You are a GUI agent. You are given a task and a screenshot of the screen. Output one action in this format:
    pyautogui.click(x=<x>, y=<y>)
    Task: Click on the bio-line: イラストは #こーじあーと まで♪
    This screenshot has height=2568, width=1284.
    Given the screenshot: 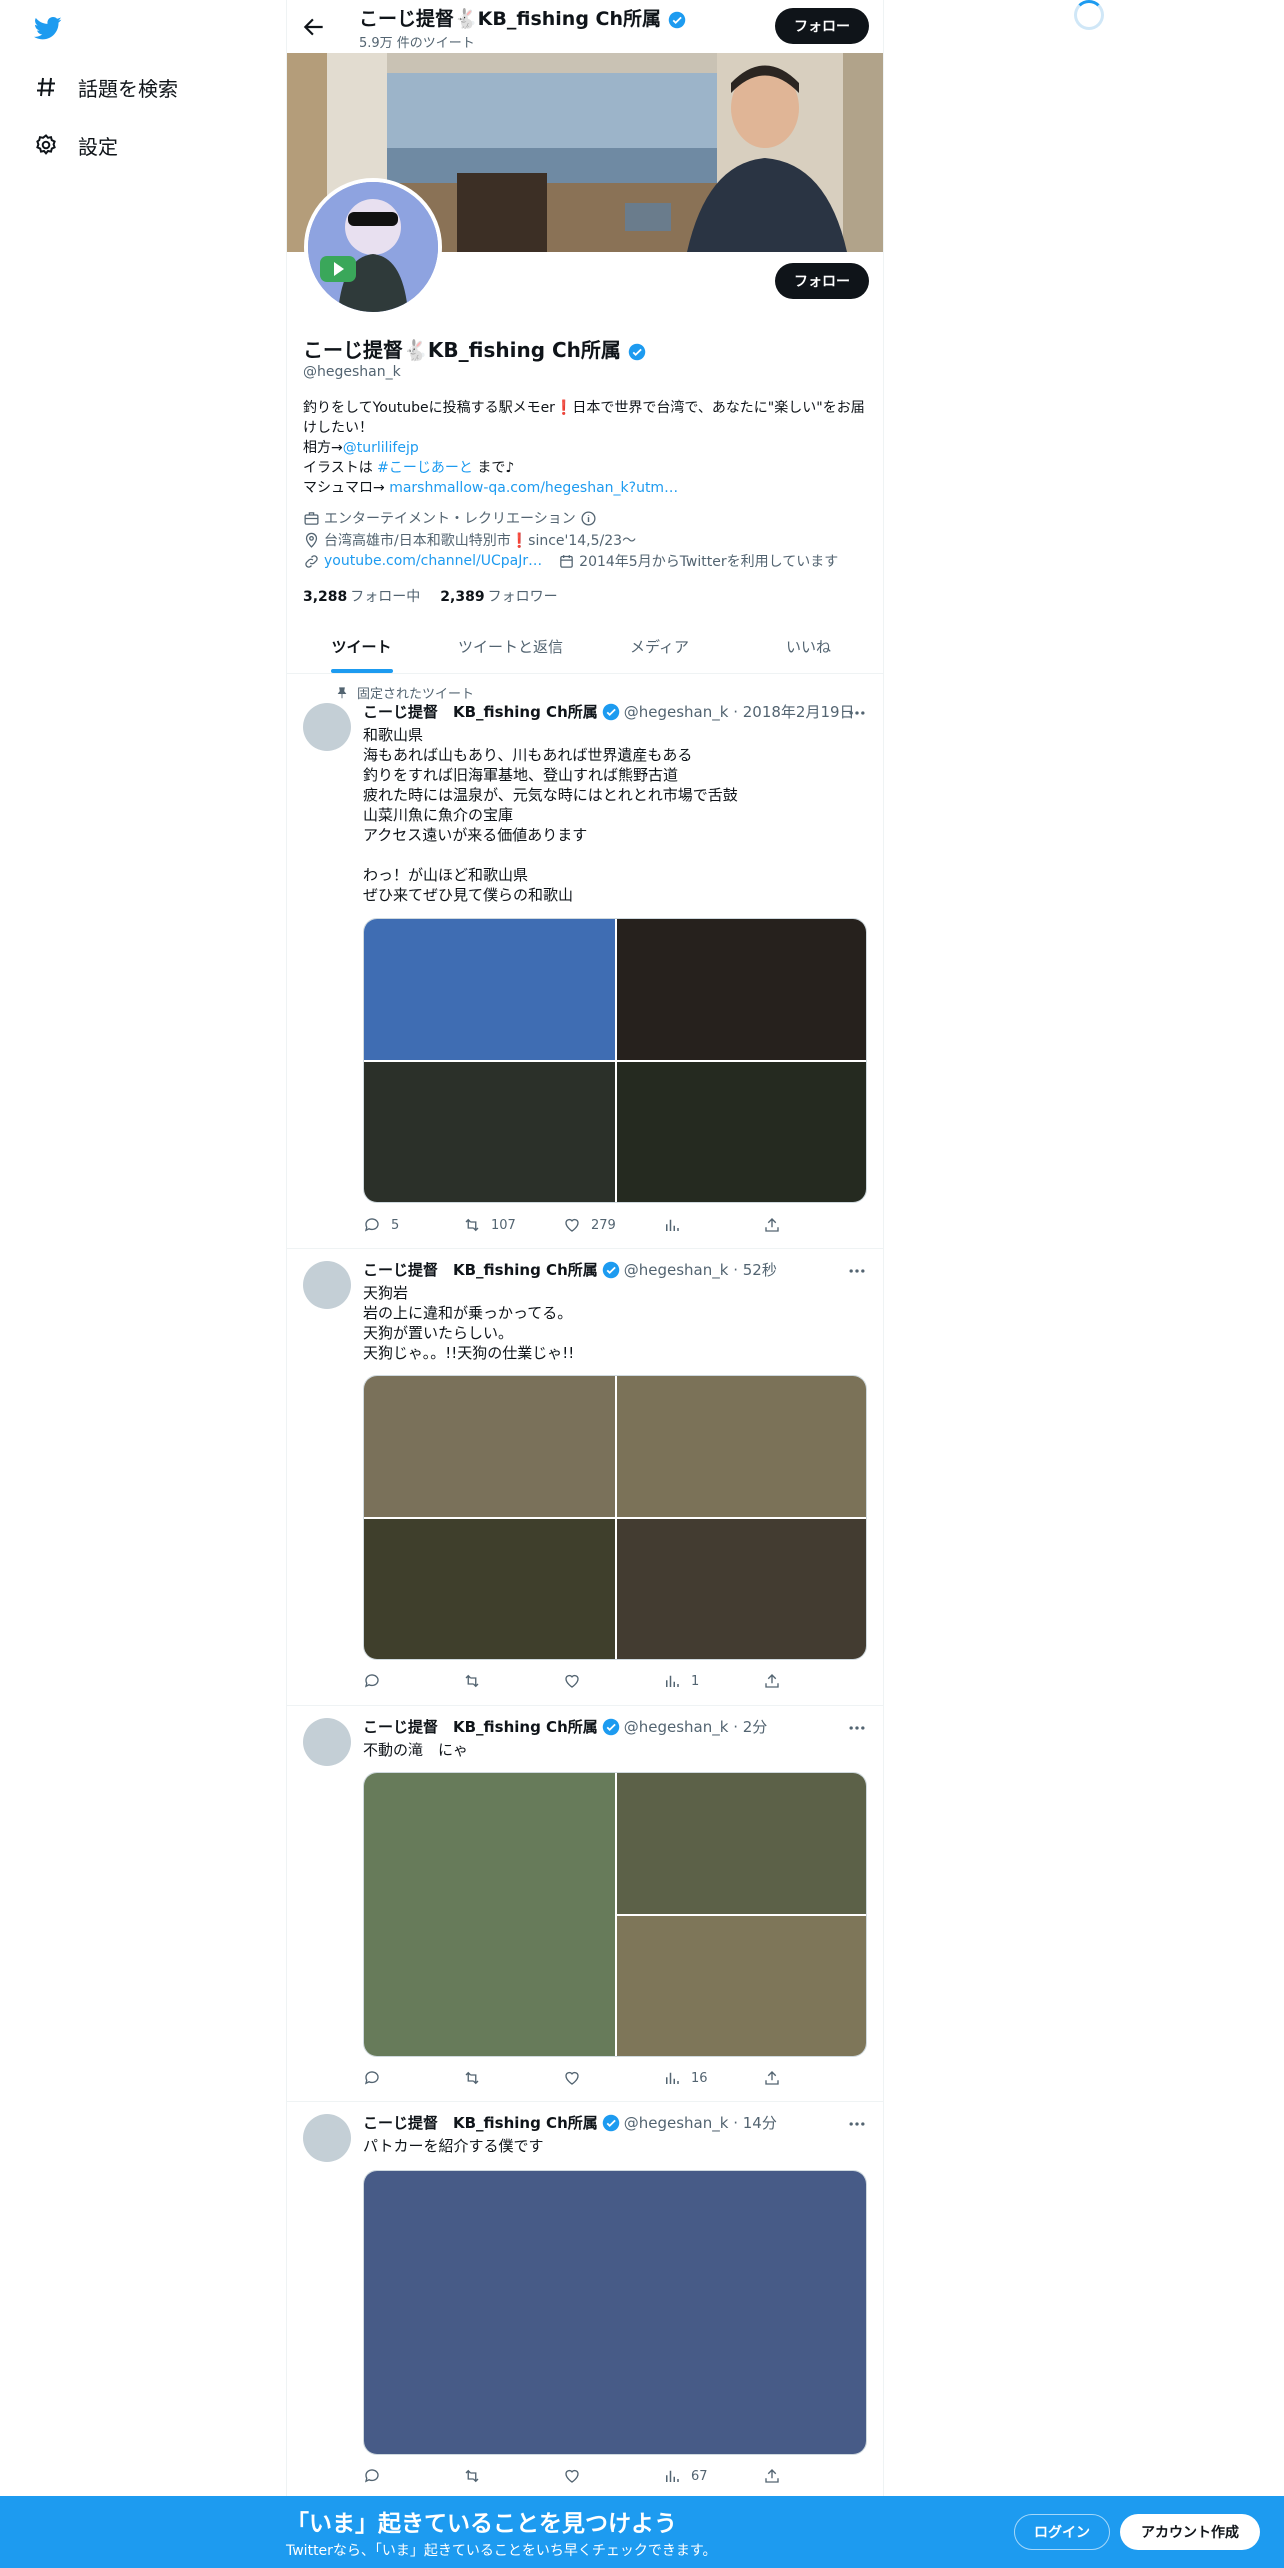 What is the action you would take?
    pyautogui.click(x=588, y=468)
    